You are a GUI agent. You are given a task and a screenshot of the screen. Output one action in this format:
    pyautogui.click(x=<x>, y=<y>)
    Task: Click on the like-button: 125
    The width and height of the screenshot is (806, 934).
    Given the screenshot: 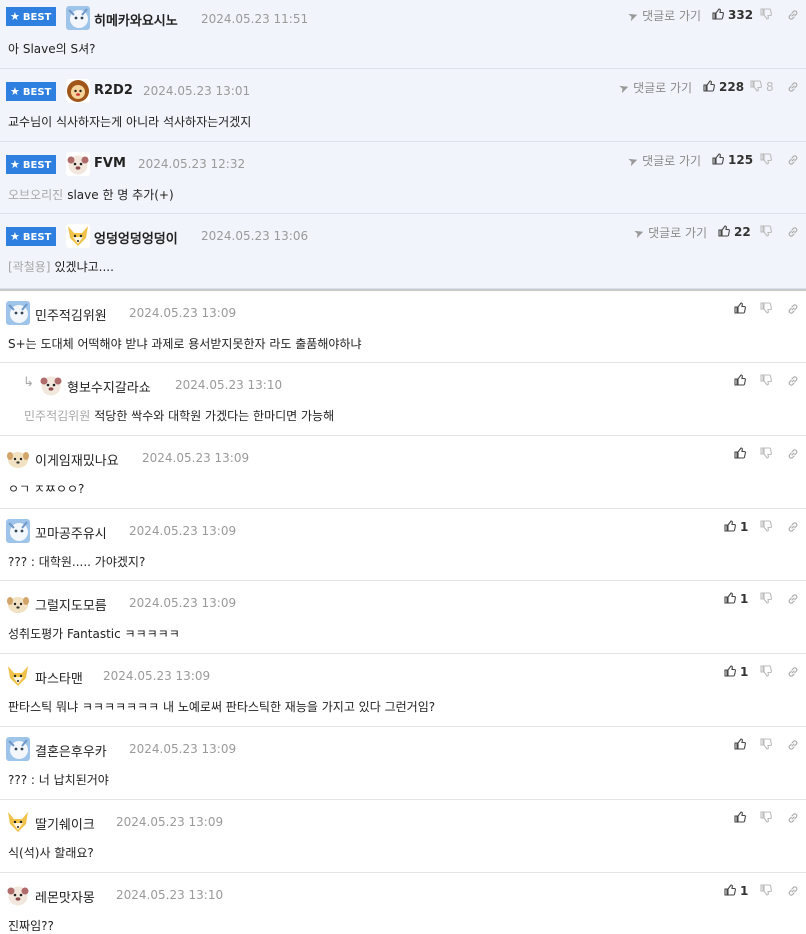 What is the action you would take?
    pyautogui.click(x=732, y=160)
    